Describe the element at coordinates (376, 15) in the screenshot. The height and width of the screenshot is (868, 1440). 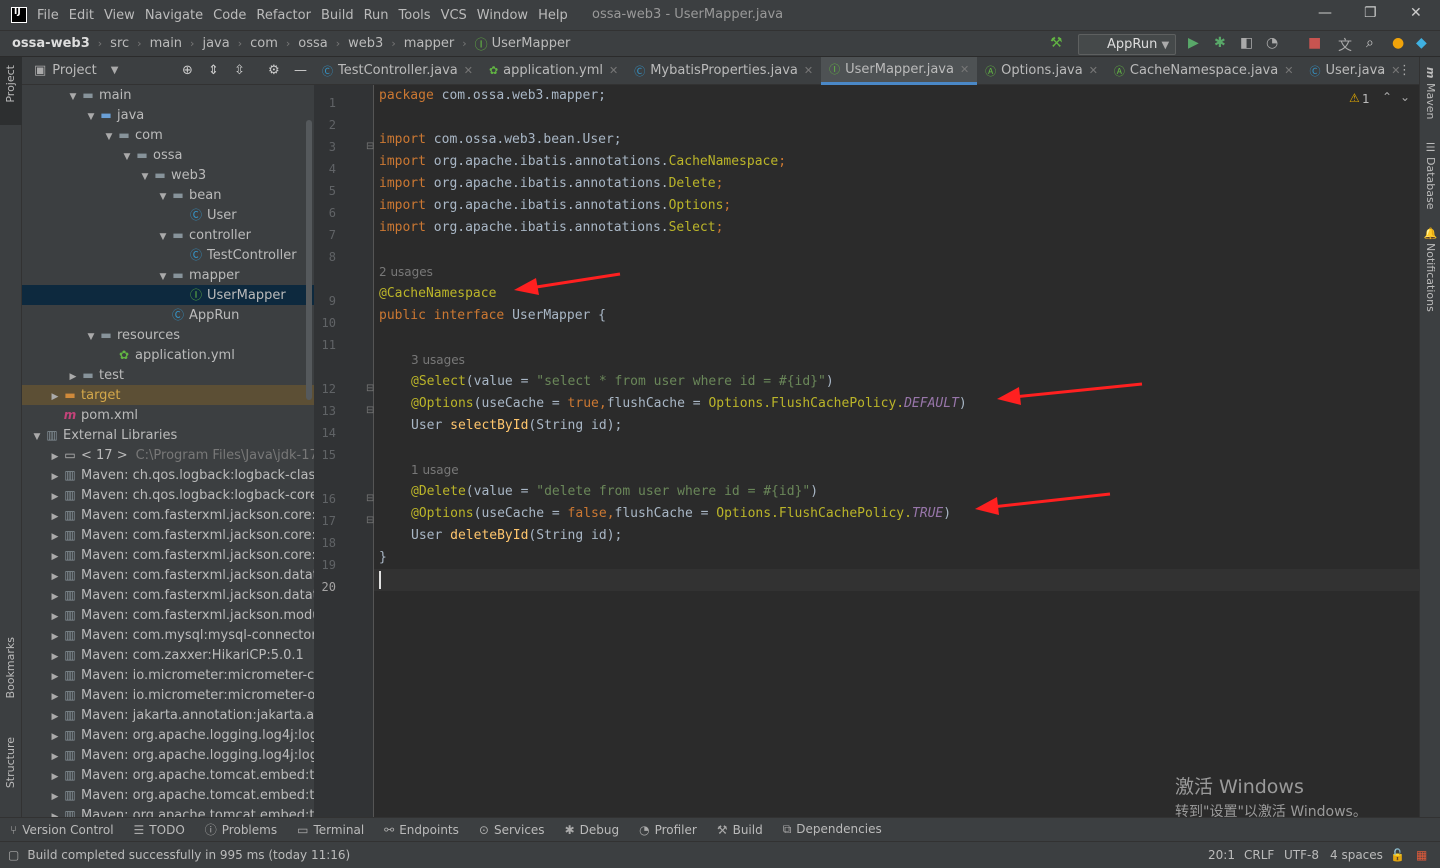
I see `menu-run: Run` at that location.